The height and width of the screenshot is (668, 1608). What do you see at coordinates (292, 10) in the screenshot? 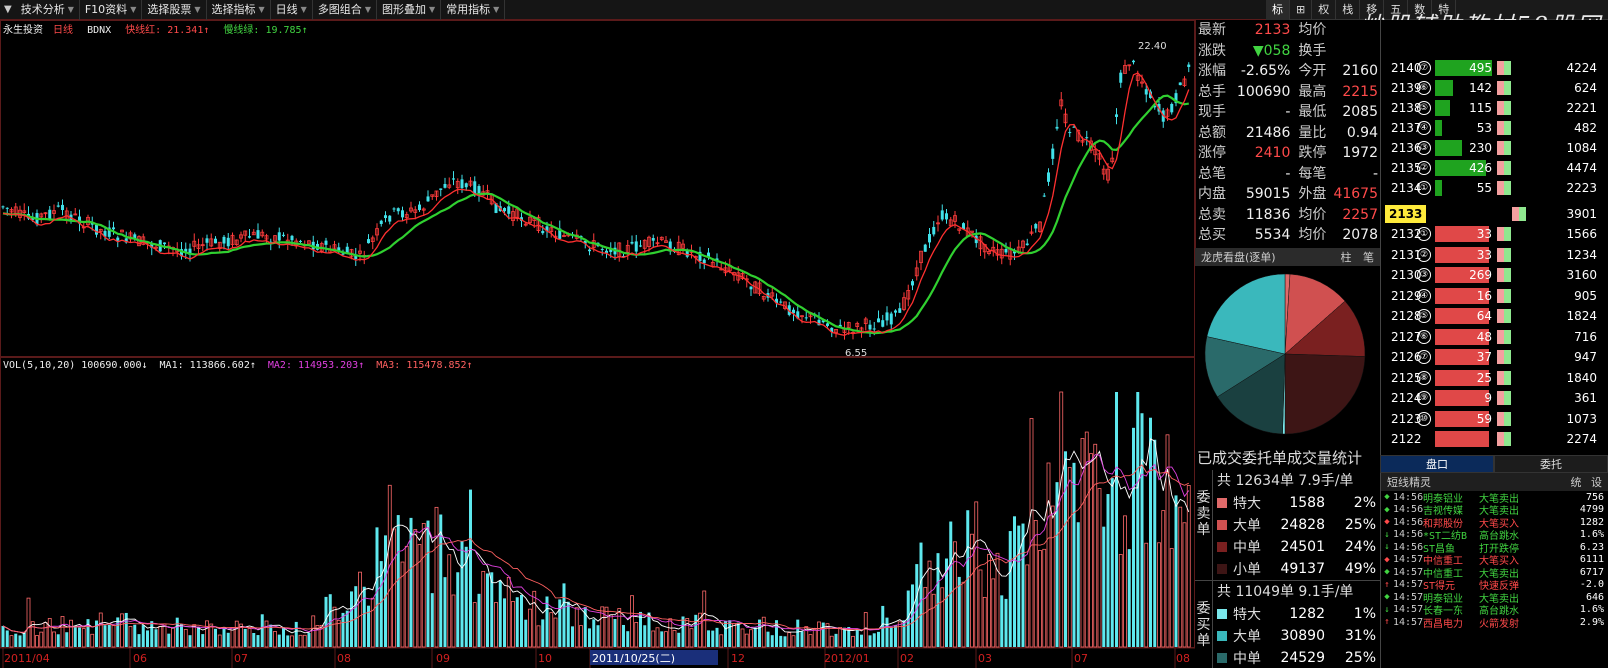
I see `toolbar-item-4: 日线 ▼` at bounding box center [292, 10].